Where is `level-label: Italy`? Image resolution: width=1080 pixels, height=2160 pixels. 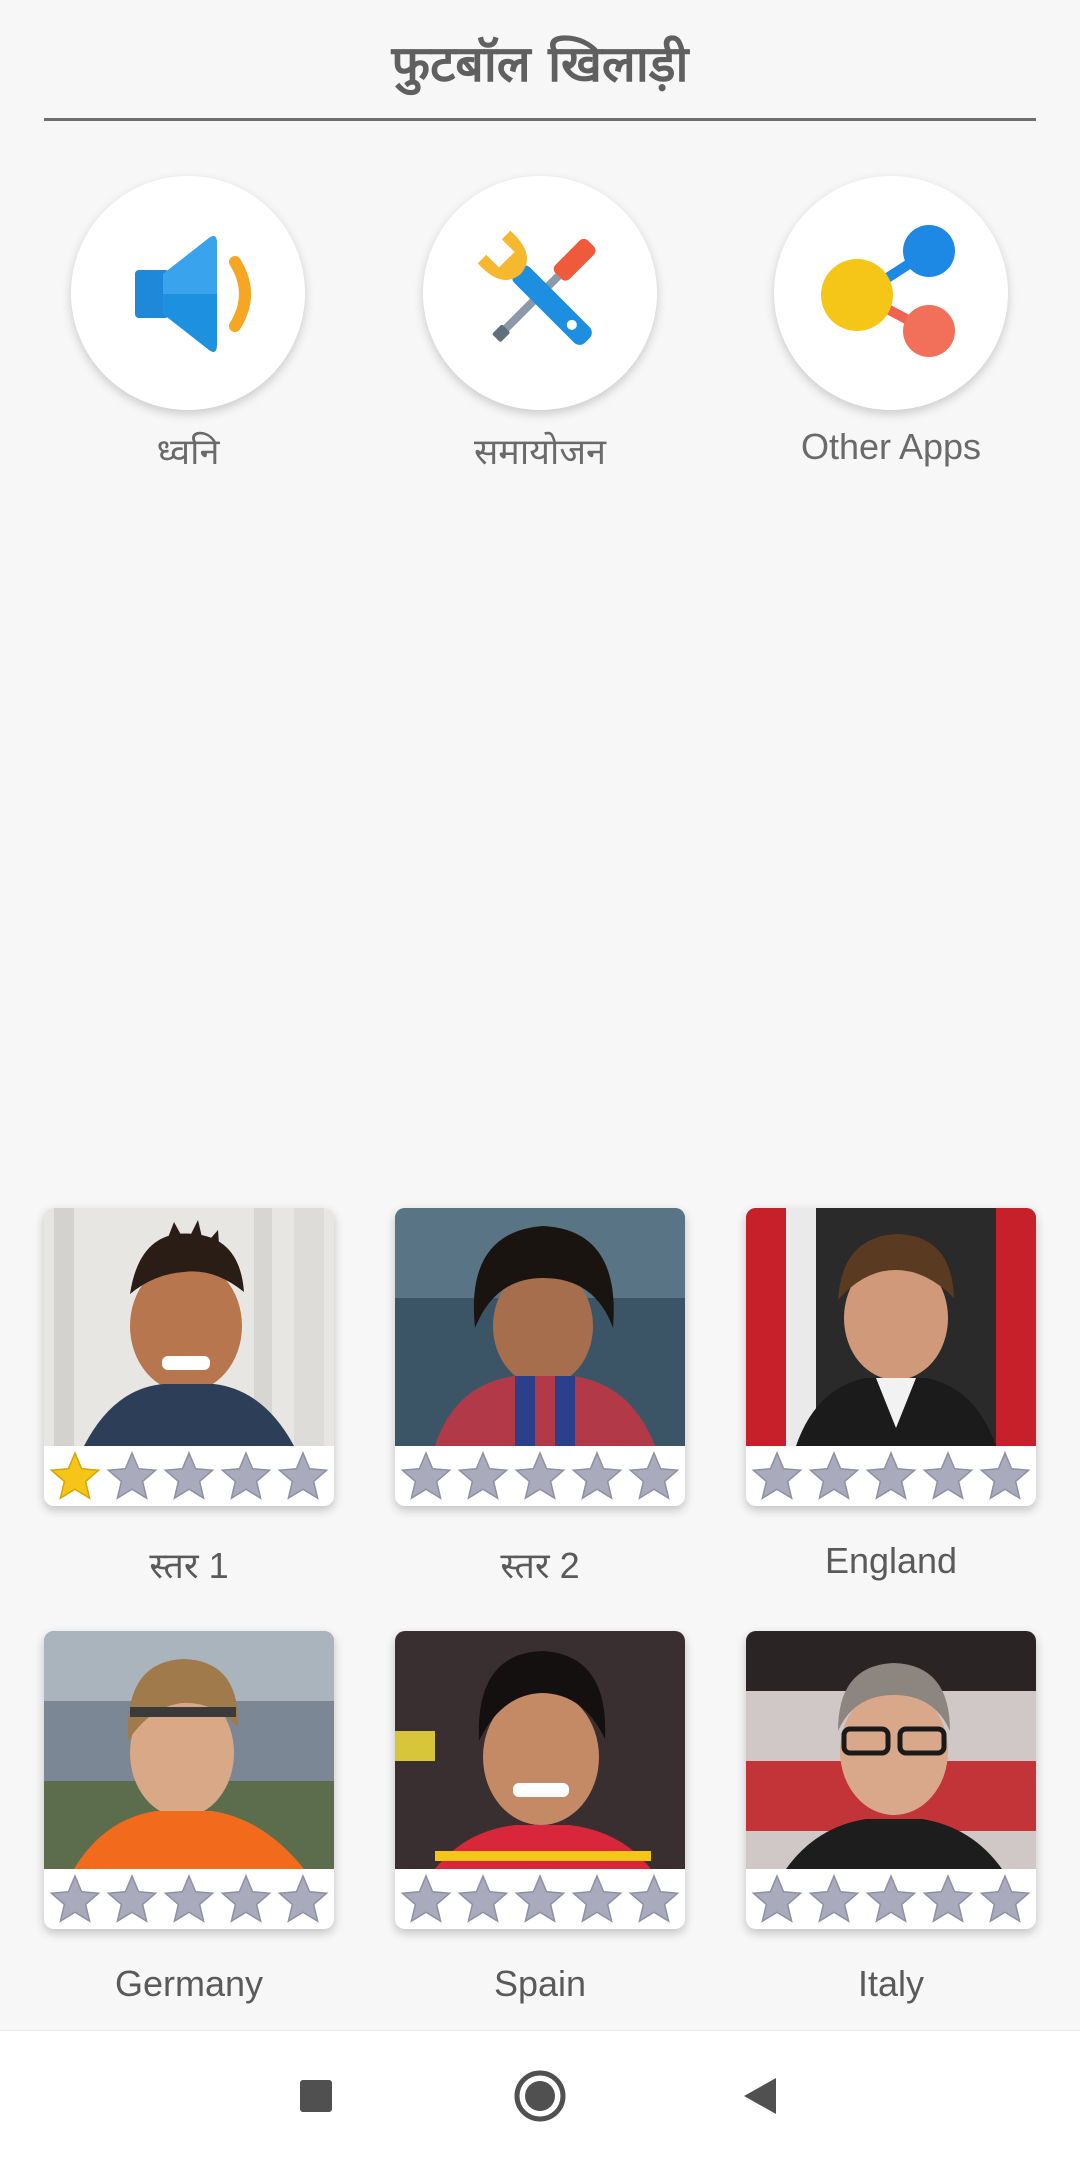 level-label: Italy is located at coordinates (891, 1983).